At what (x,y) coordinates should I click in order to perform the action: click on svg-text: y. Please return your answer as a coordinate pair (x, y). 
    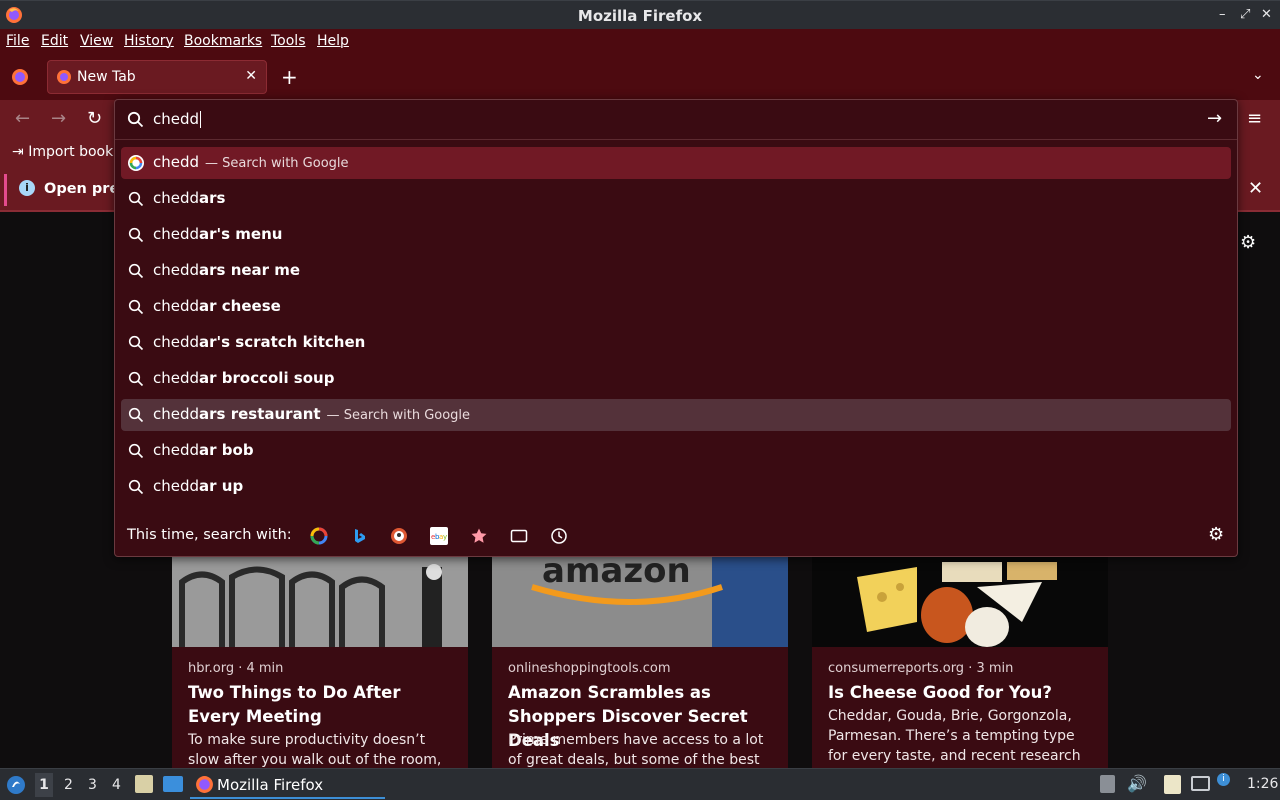
    Looking at the image, I should click on (445, 537).